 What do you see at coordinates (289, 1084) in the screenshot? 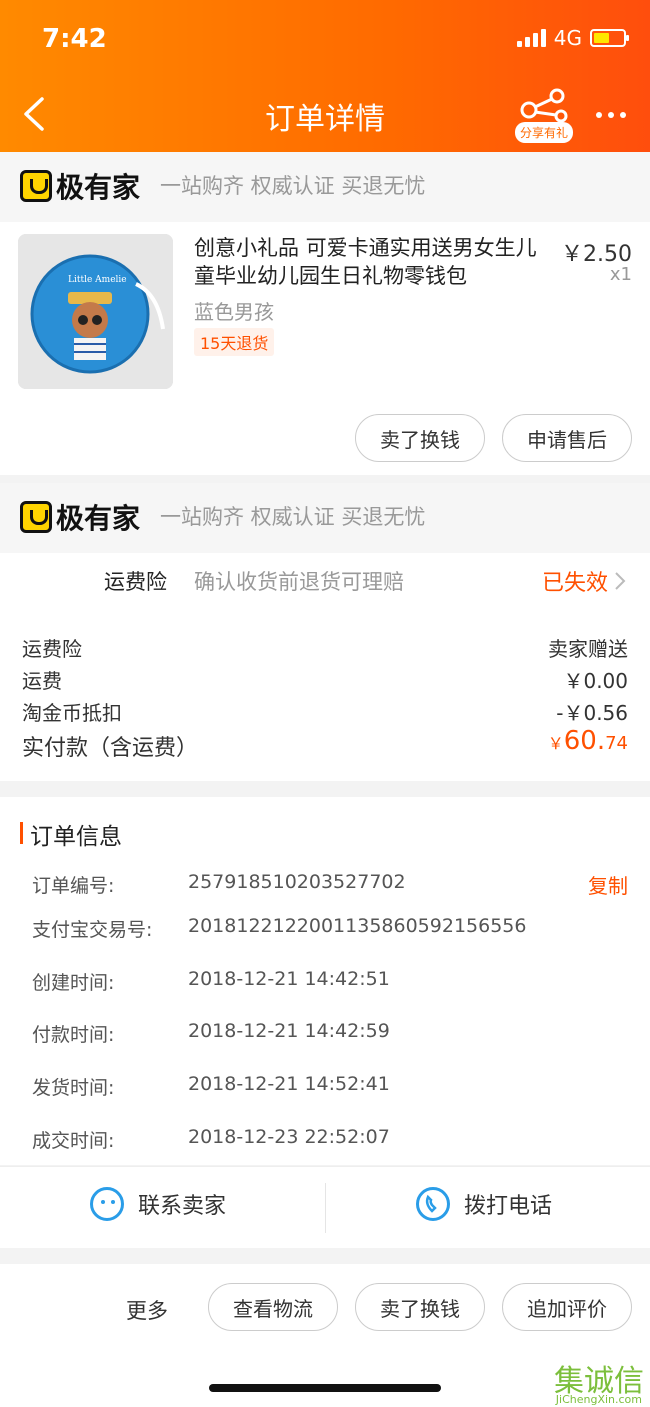
I see `shipped-time-value: 2018-12-21 14:52:41` at bounding box center [289, 1084].